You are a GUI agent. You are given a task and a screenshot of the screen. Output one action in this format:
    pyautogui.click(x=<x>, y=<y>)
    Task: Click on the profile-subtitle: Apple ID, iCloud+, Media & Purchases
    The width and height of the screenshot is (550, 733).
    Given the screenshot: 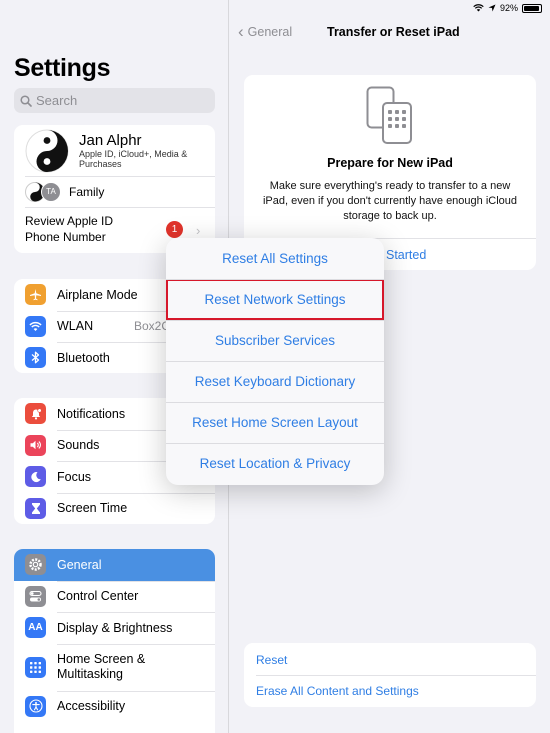 What is the action you would take?
    pyautogui.click(x=133, y=159)
    